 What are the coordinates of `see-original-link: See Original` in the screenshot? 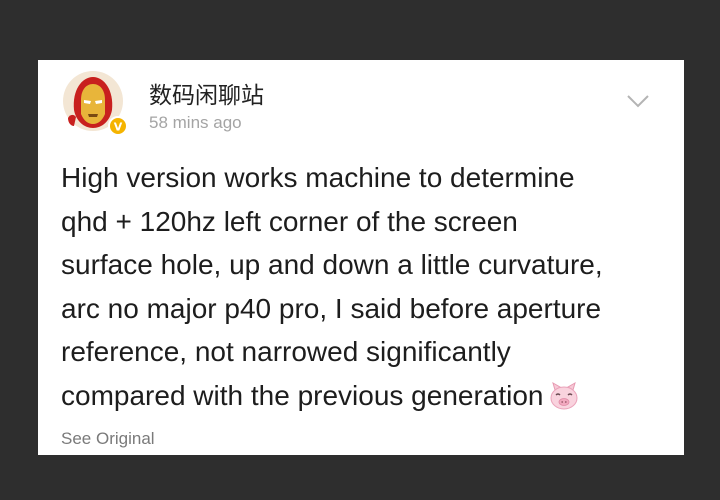 It's located at (108, 439).